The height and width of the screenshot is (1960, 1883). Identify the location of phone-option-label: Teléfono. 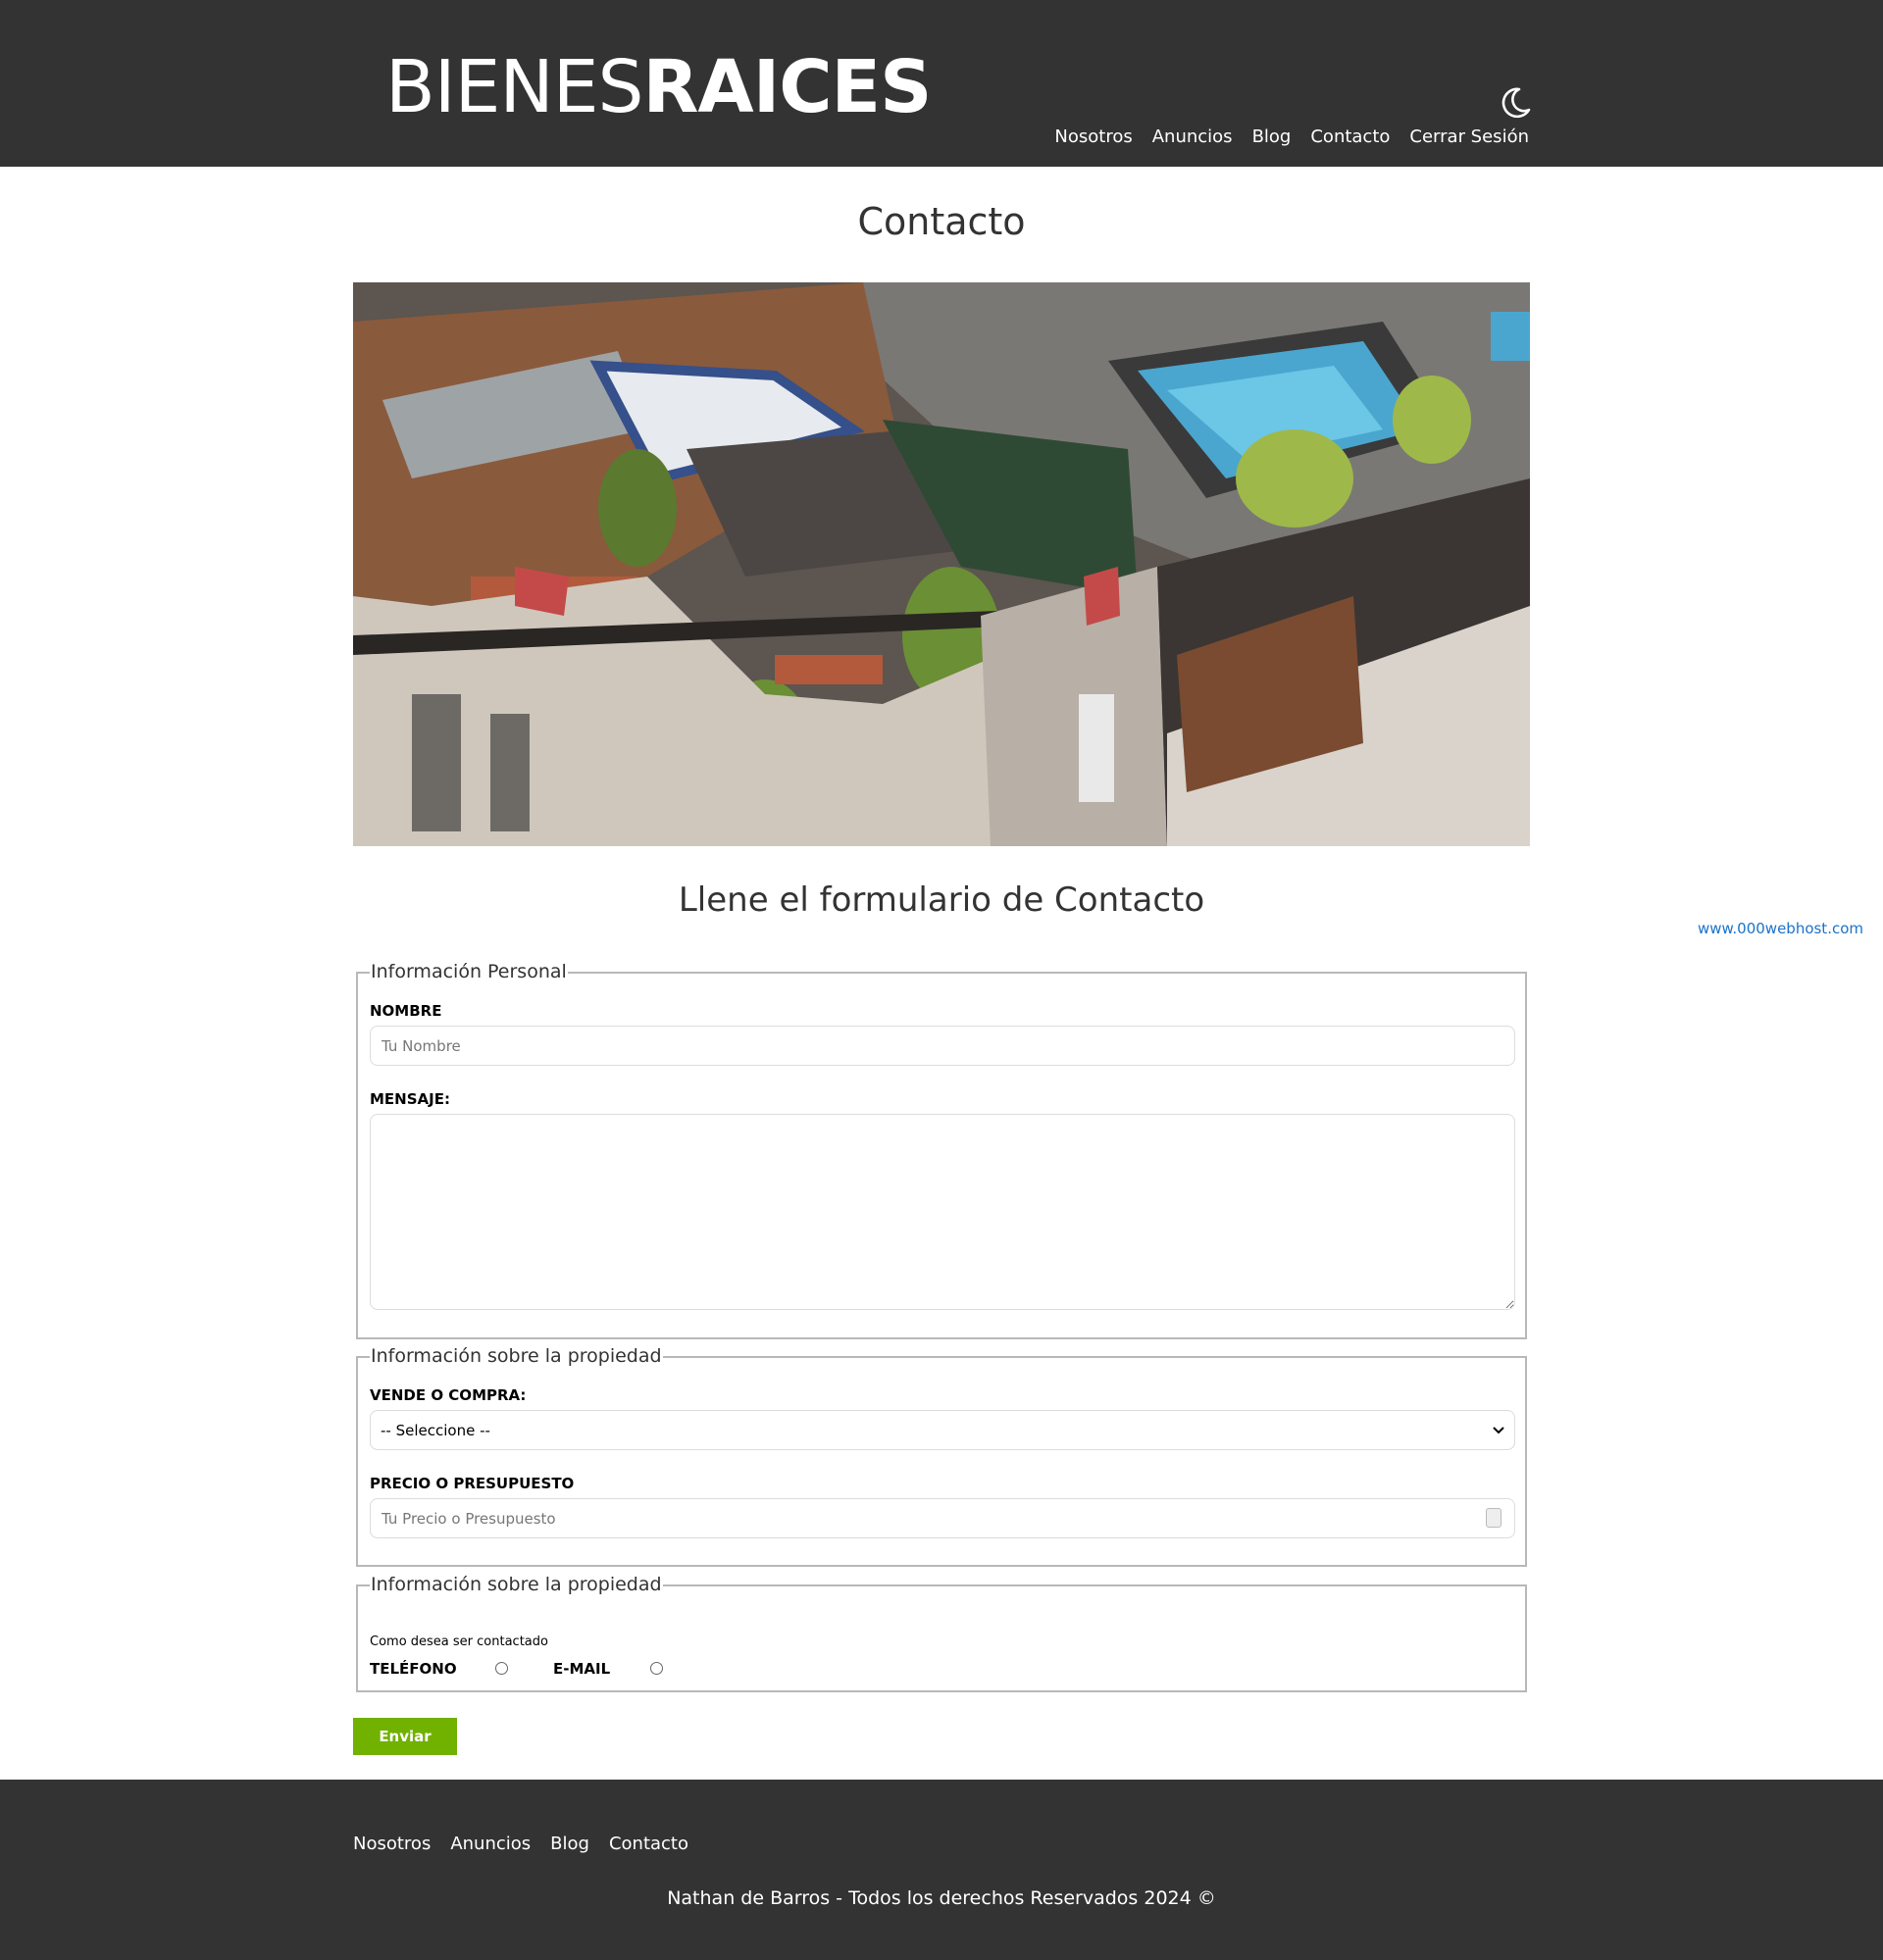
(413, 1669).